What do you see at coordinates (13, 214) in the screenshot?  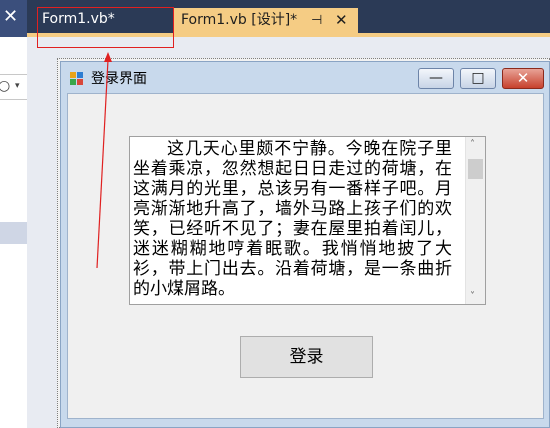 I see `left-side-panel: ✕ ○ ▾` at bounding box center [13, 214].